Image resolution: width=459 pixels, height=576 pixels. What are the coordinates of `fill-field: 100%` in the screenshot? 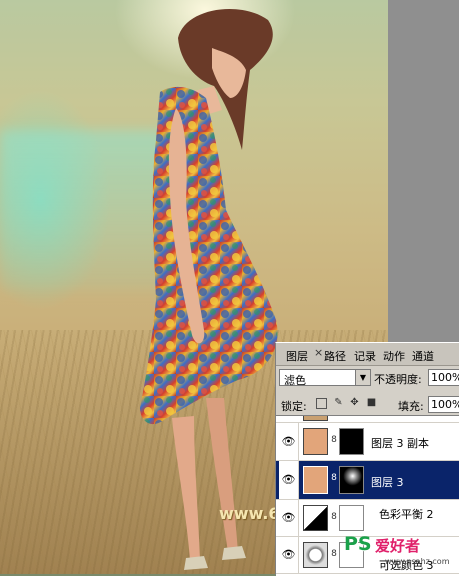 It's located at (443, 404).